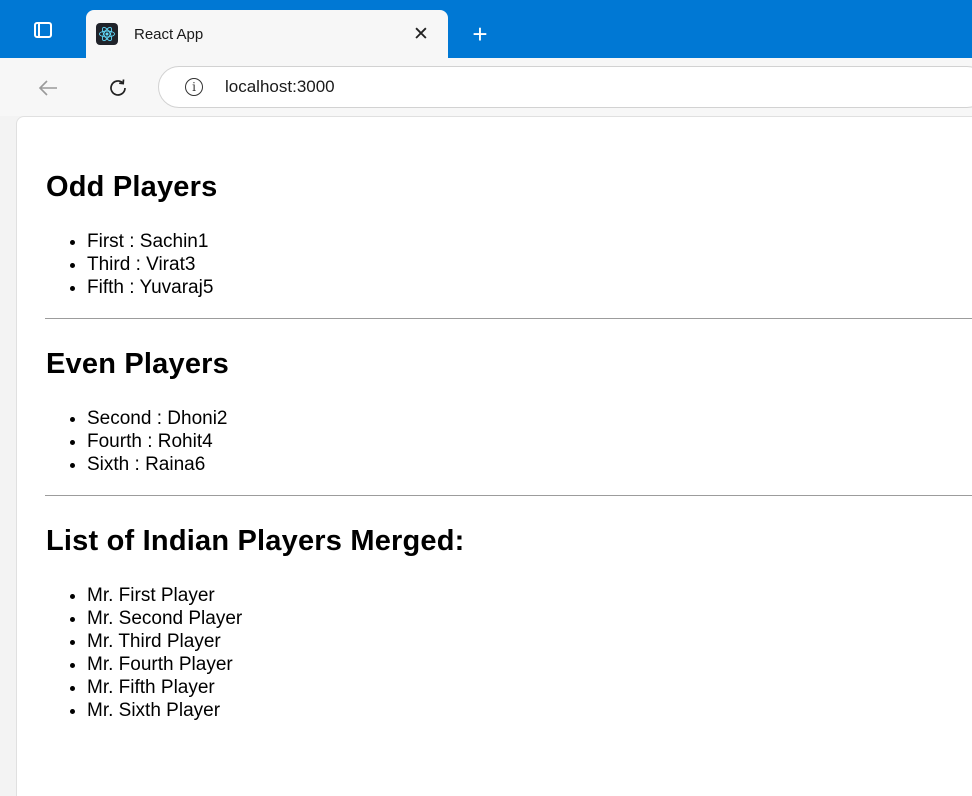 The height and width of the screenshot is (796, 972). I want to click on react-icon, so click(107, 34).